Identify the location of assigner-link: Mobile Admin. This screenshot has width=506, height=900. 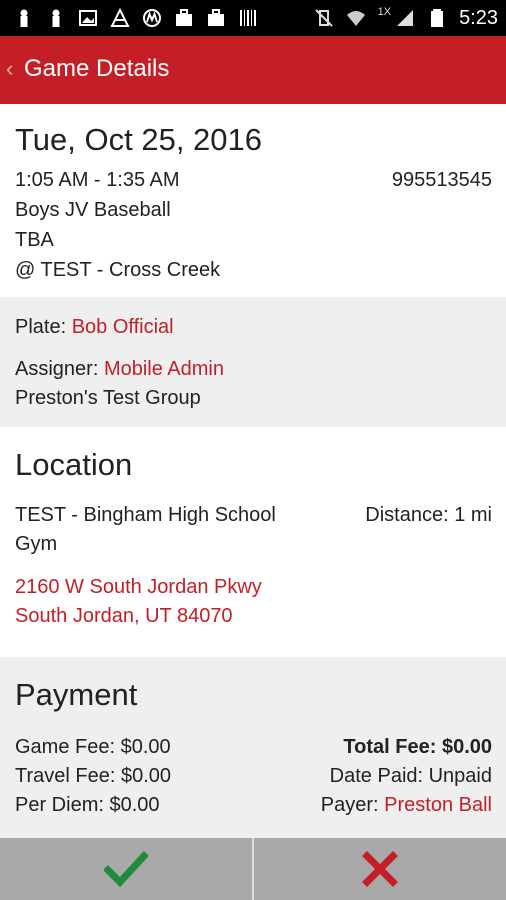
(164, 369).